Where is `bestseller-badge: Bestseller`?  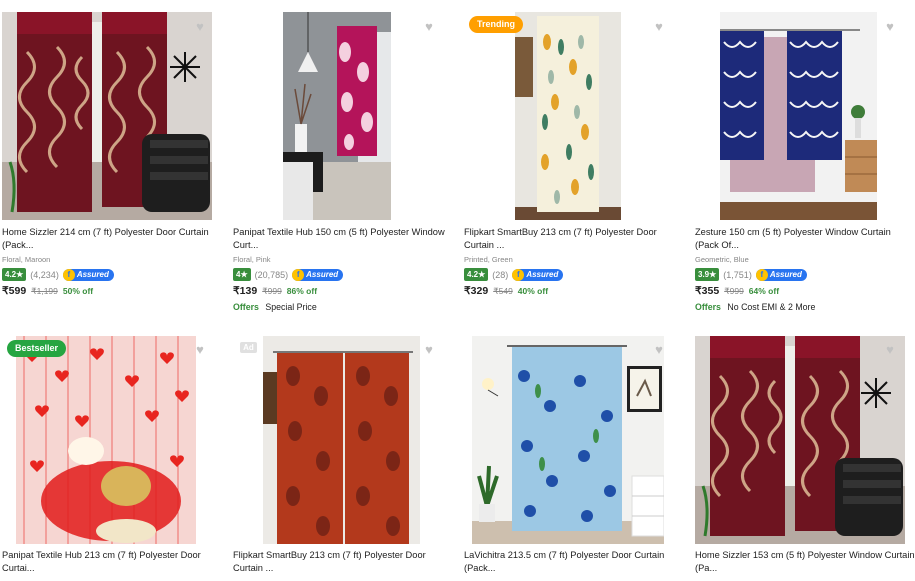 bestseller-badge: Bestseller is located at coordinates (37, 348).